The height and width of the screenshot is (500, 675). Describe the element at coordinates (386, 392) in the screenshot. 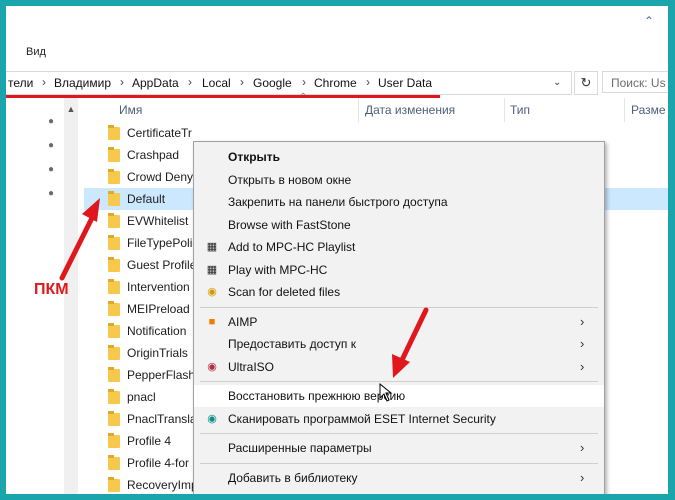

I see `mouse-cursor-icon` at that location.